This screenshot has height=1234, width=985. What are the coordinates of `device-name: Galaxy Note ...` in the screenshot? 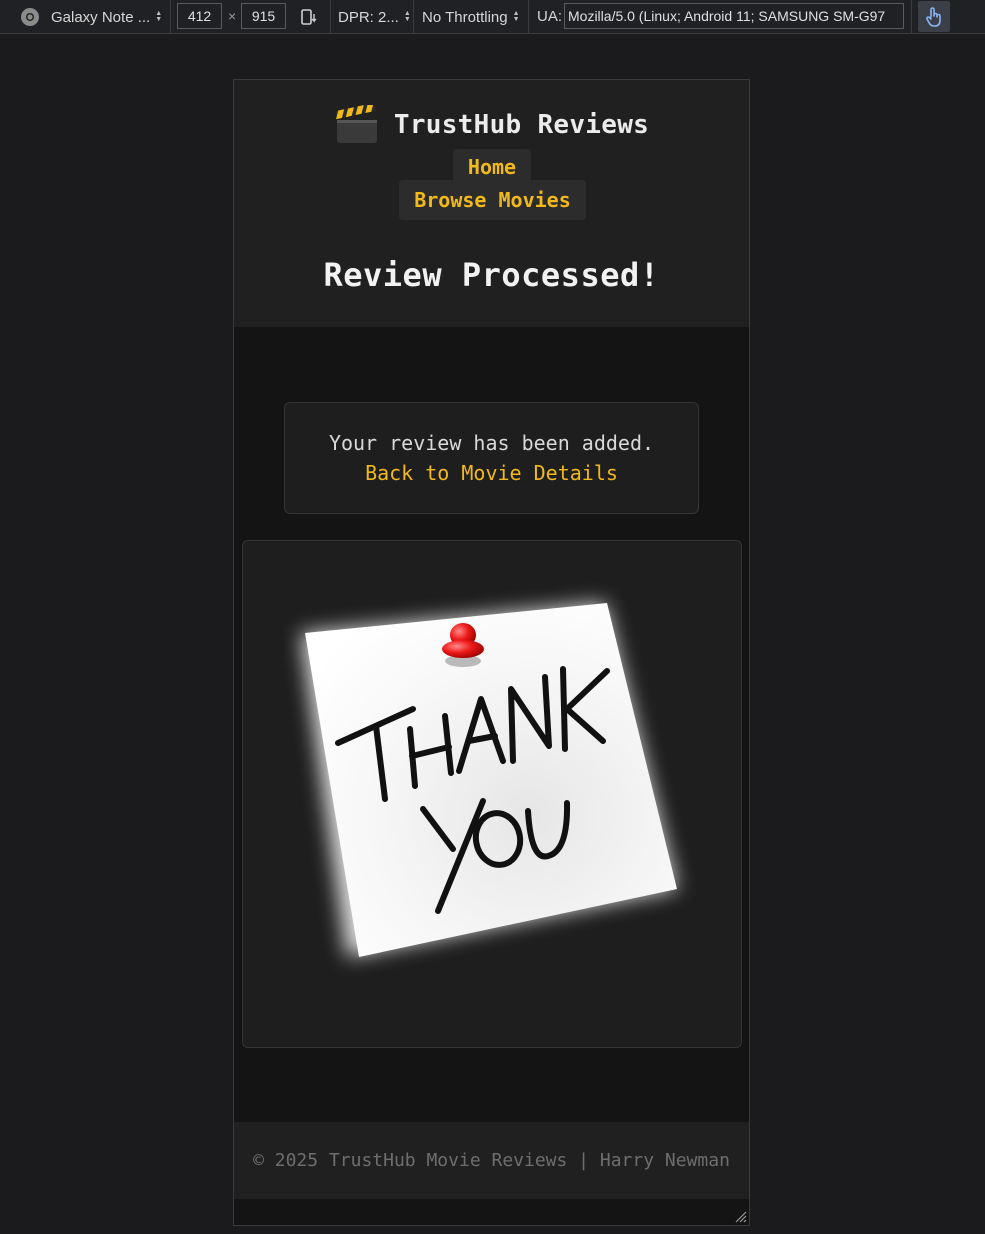 It's located at (101, 17).